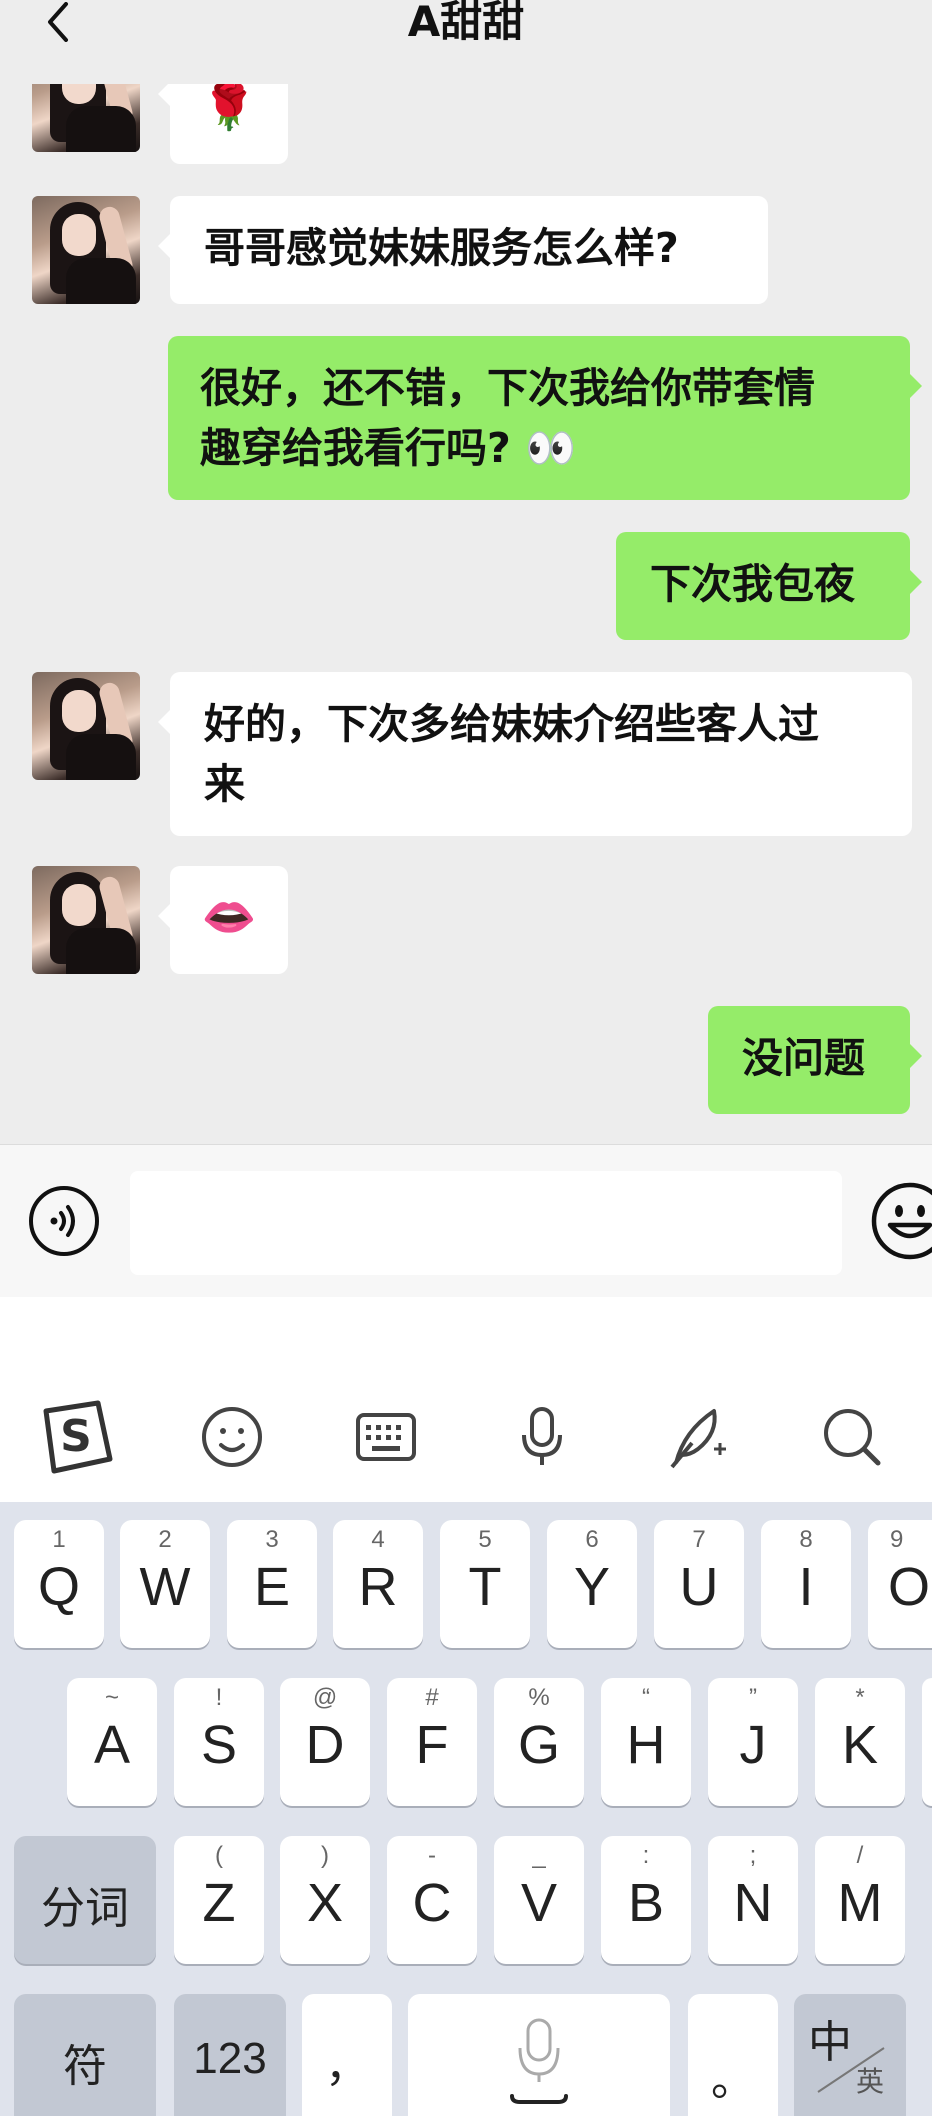  Describe the element at coordinates (535, 754) in the screenshot. I see `message-bubble-incoming: 好的，下次多给妹妹介绍些客人过 来` at that location.